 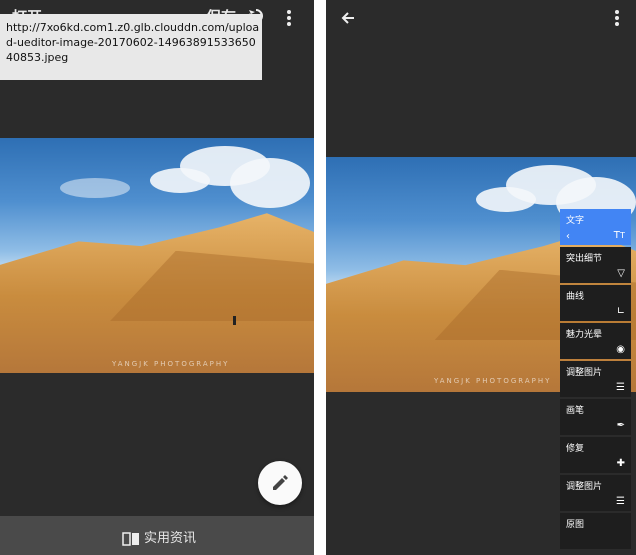 What do you see at coordinates (595, 493) in the screenshot?
I see `tool-item-tune-image-2: 调整图片 ☰` at bounding box center [595, 493].